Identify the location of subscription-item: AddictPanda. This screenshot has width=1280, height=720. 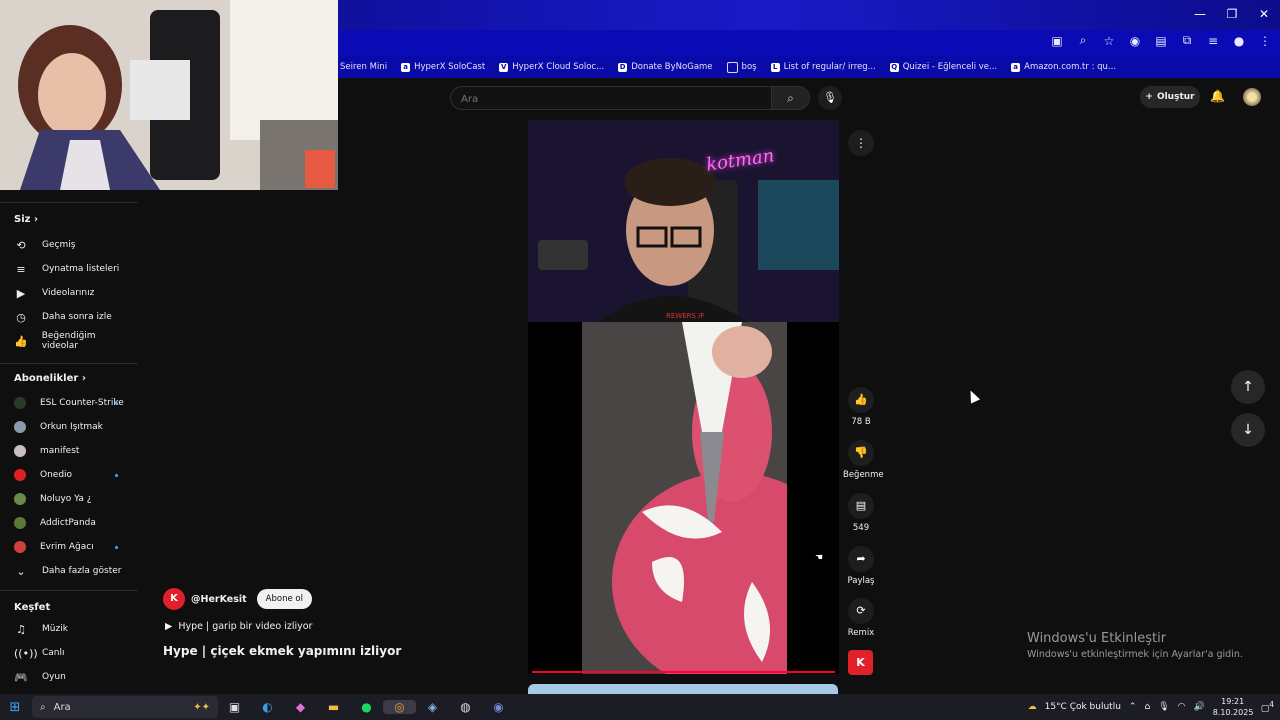
(73, 523).